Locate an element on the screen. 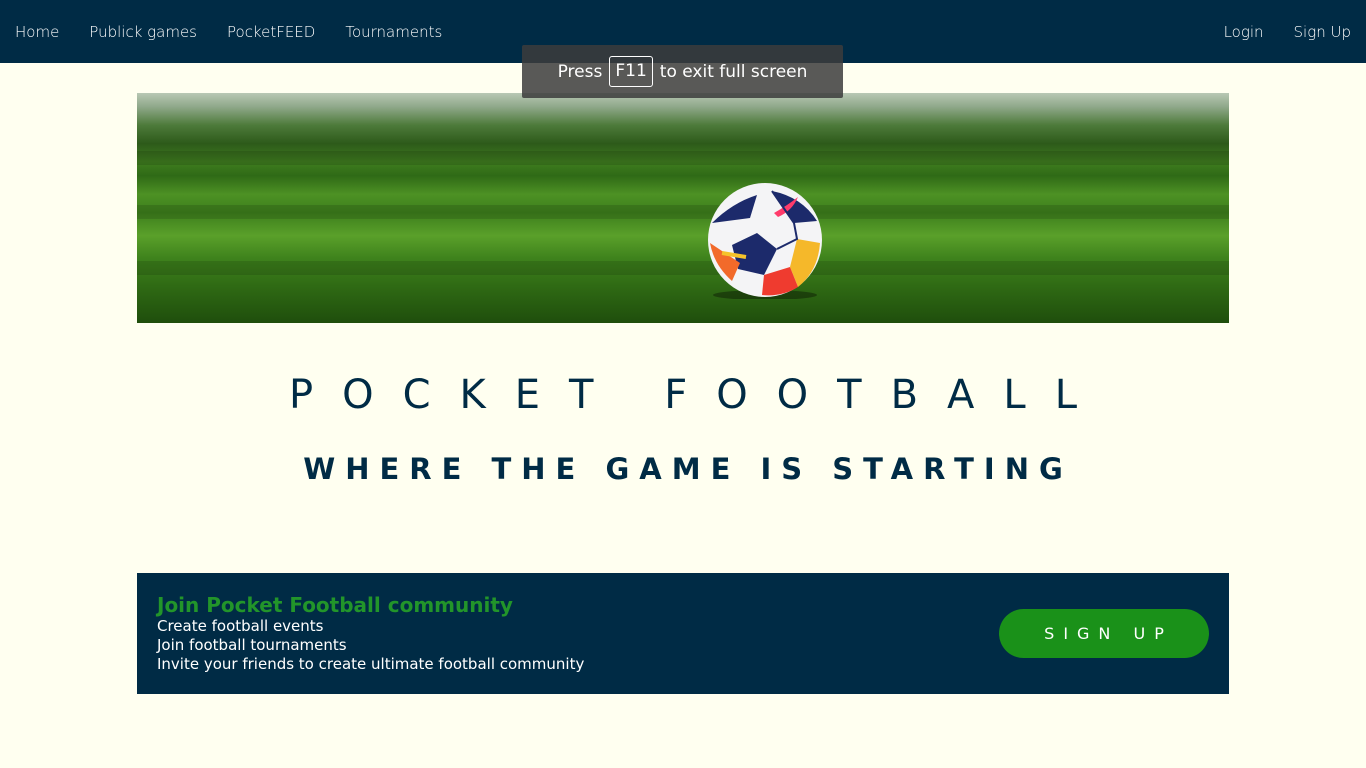  f11-key-badge: F11 is located at coordinates (631, 71).